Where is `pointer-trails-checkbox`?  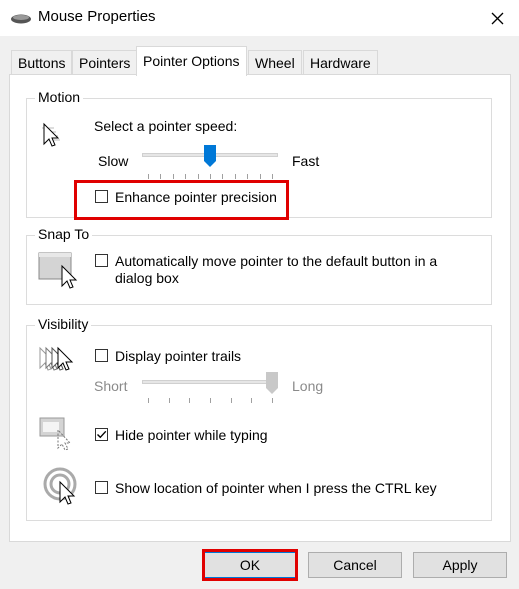 pointer-trails-checkbox is located at coordinates (101, 355).